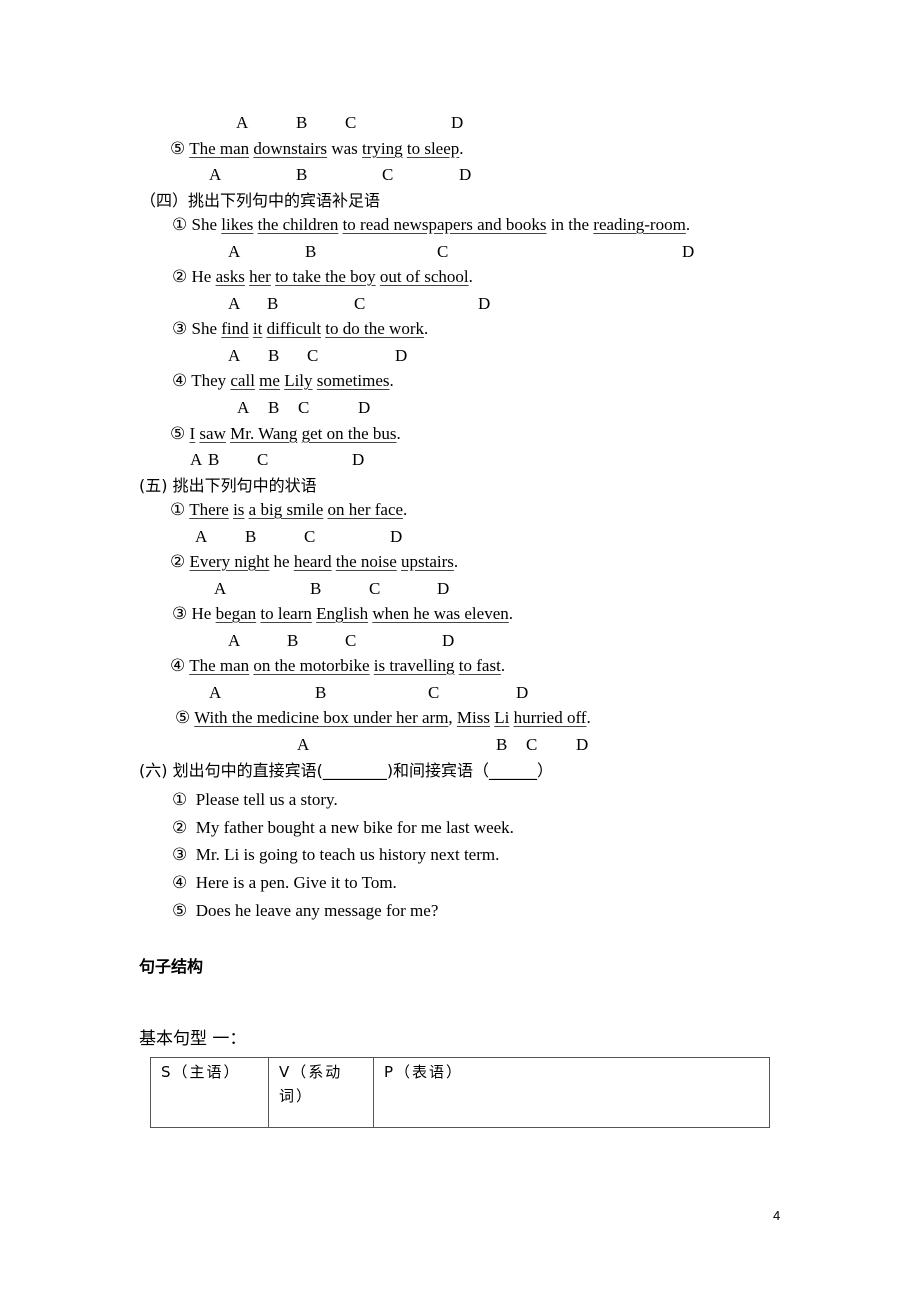  I want to click on underlined-segment: a big smile, so click(286, 509).